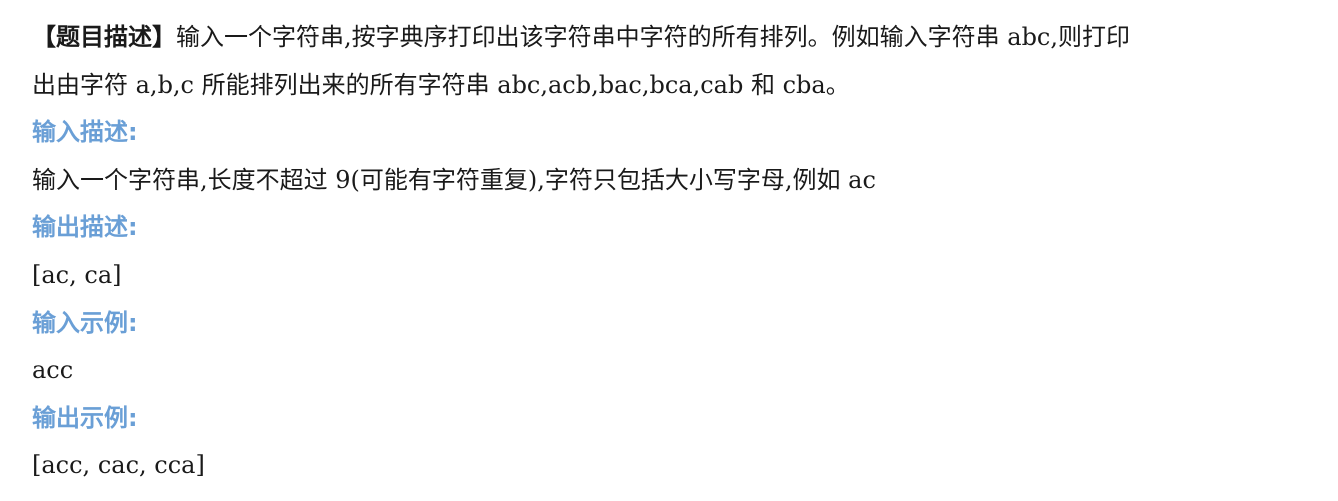  What do you see at coordinates (104, 37) in the screenshot?
I see `problem-title-label: 【题目描述】` at bounding box center [104, 37].